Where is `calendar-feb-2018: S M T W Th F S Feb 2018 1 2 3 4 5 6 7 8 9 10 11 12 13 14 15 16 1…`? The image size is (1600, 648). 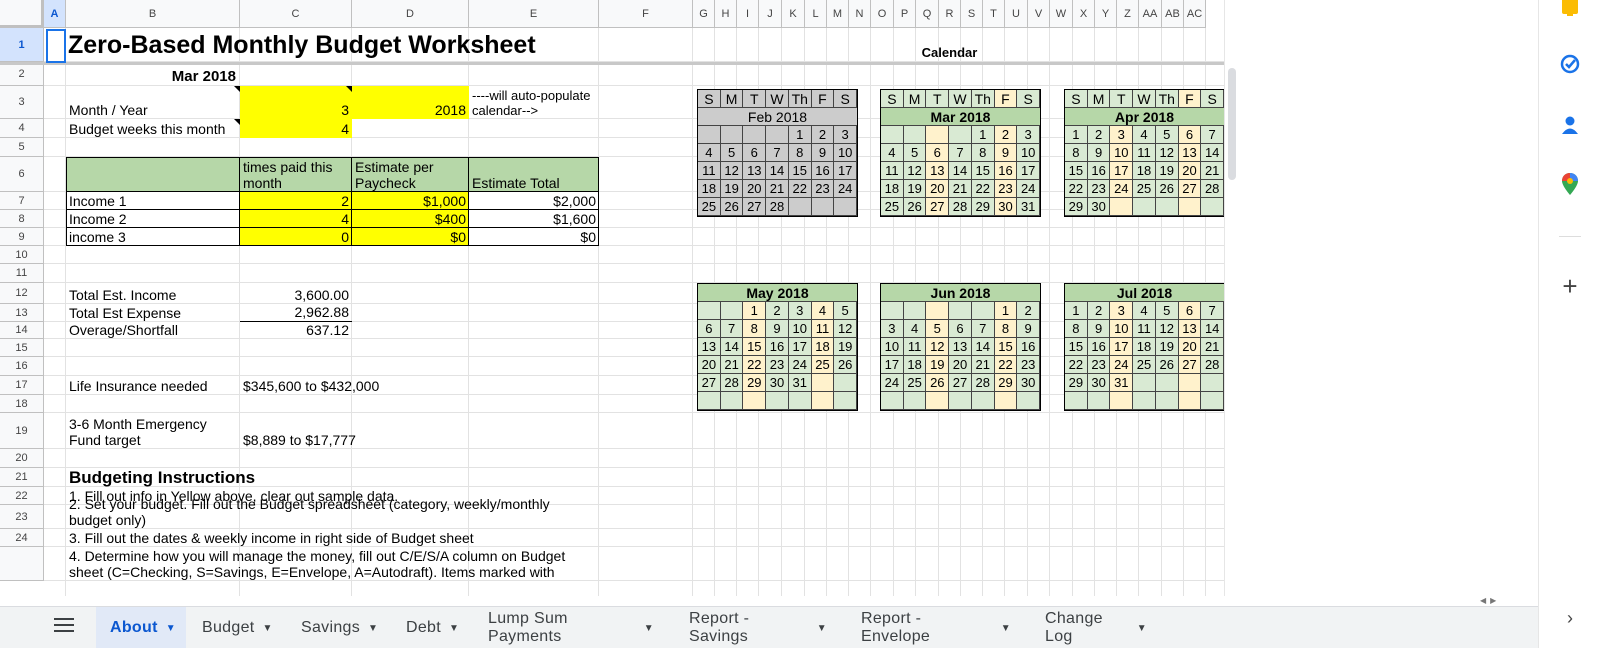
calendar-feb-2018: S M T W Th F S Feb 2018 1 2 3 4 5 6 7 8 9 10 11 12 13 14 15 16 1… is located at coordinates (777, 153).